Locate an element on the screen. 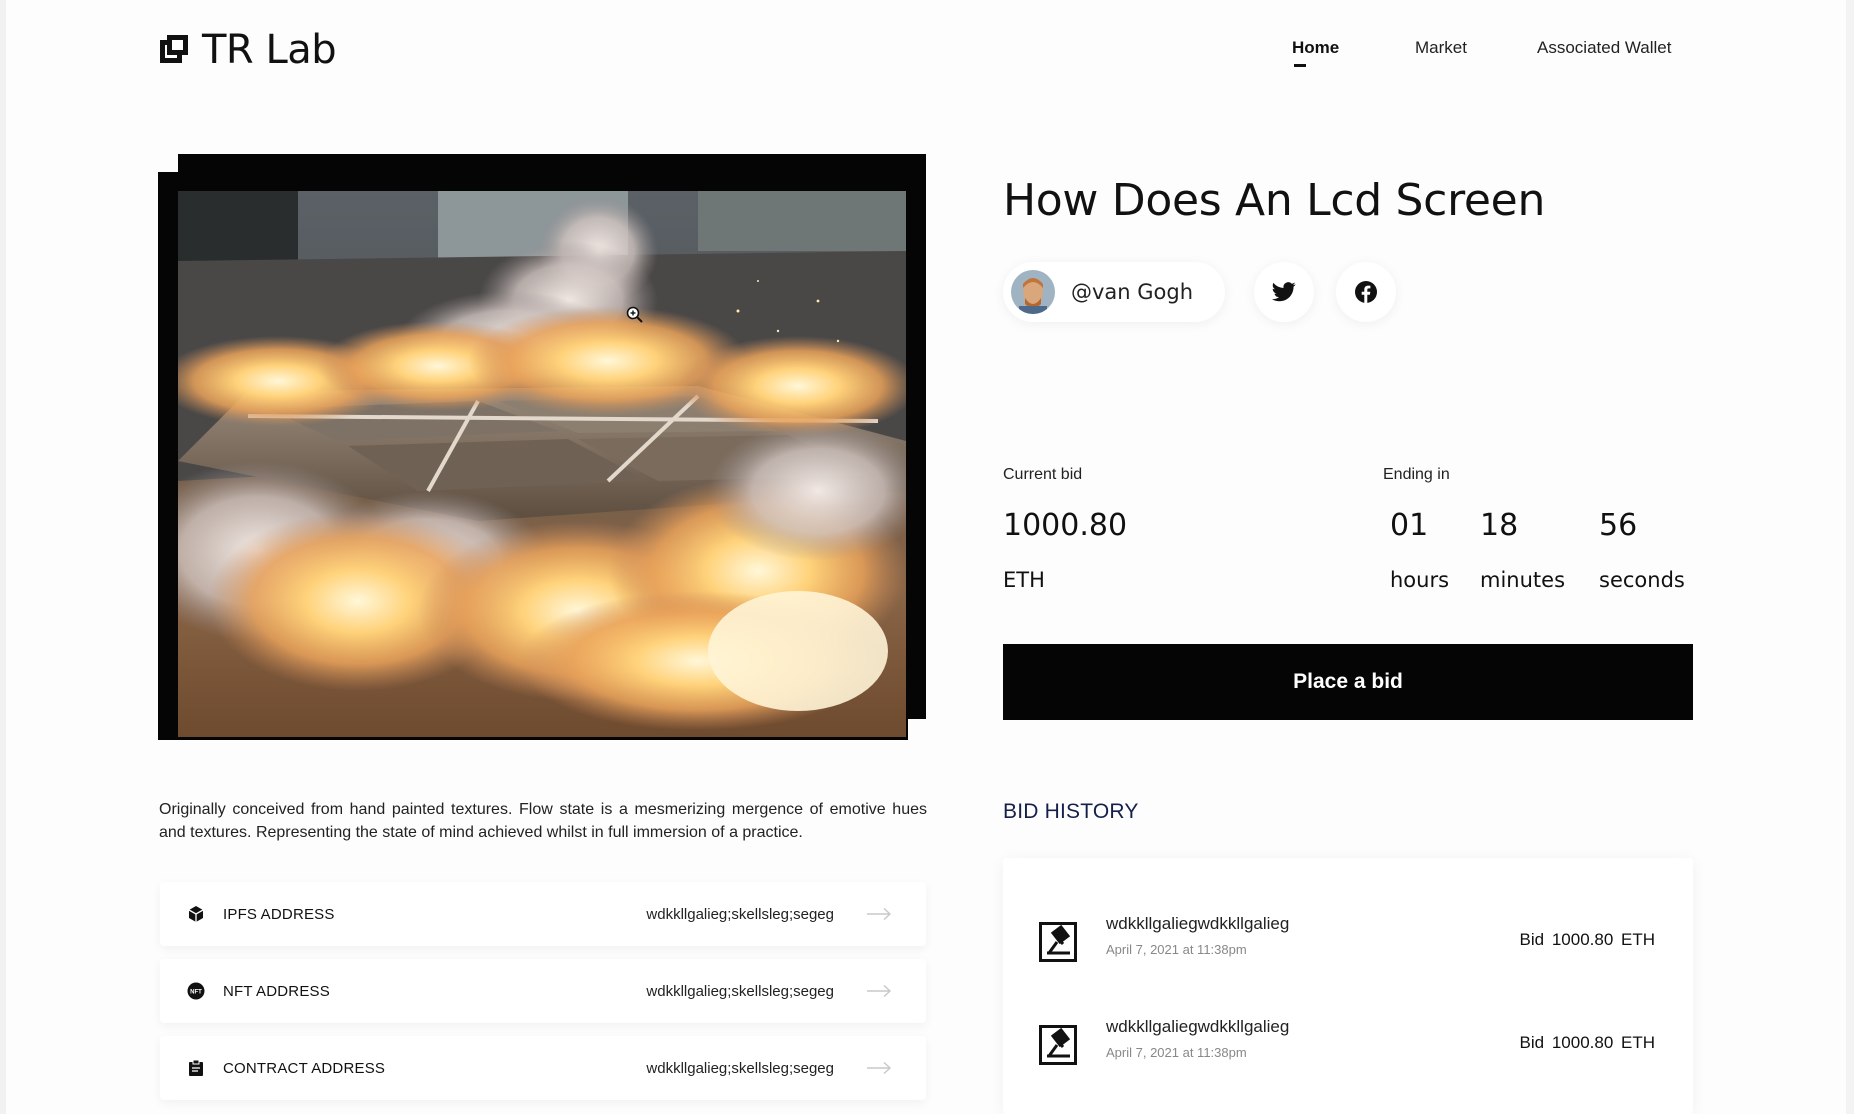 Image resolution: width=1854 pixels, height=1114 pixels. countdown-hours: 01 is located at coordinates (1409, 525).